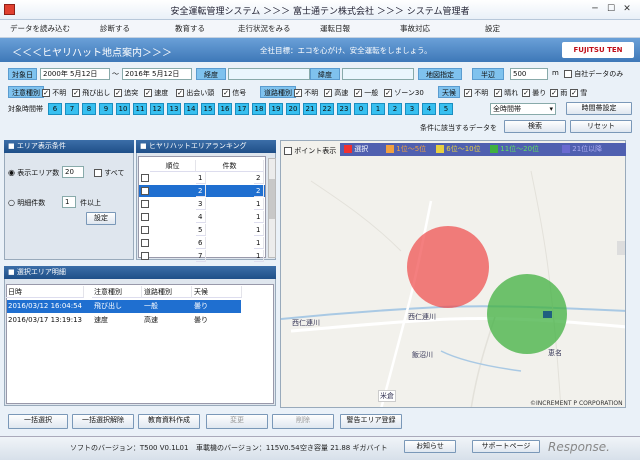 The height and width of the screenshot is (460, 640). I want to click on attention-signal-checkbox: 信号, so click(234, 93).